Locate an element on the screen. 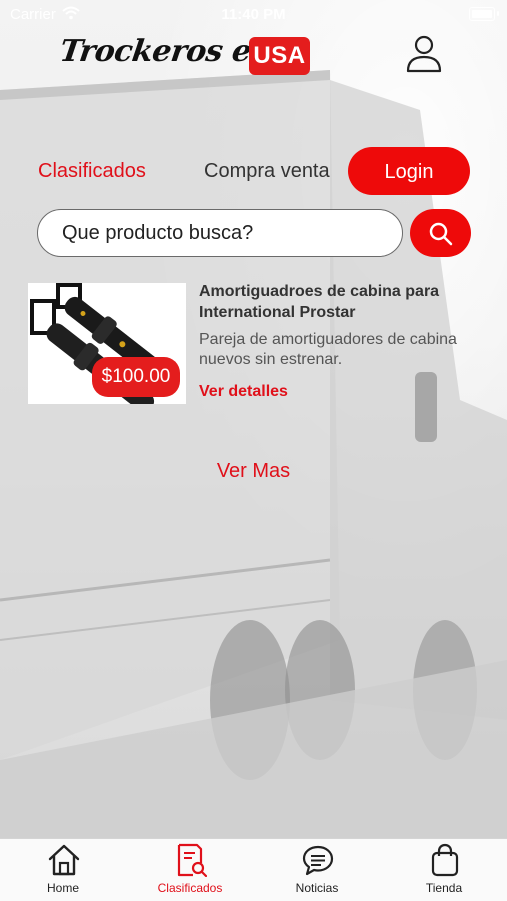 The width and height of the screenshot is (507, 901). status-time: 11:40 PM is located at coordinates (253, 14).